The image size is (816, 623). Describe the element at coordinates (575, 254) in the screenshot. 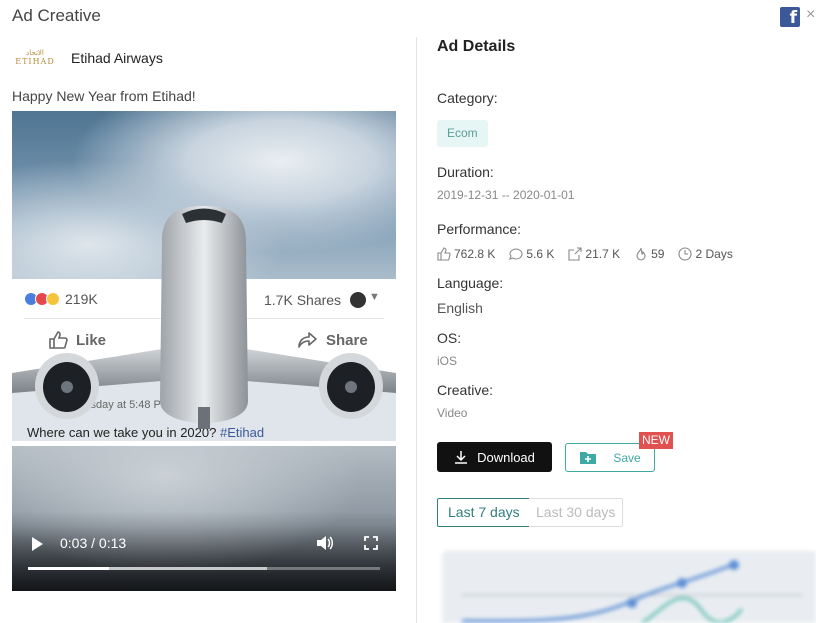

I see `share-icon` at that location.